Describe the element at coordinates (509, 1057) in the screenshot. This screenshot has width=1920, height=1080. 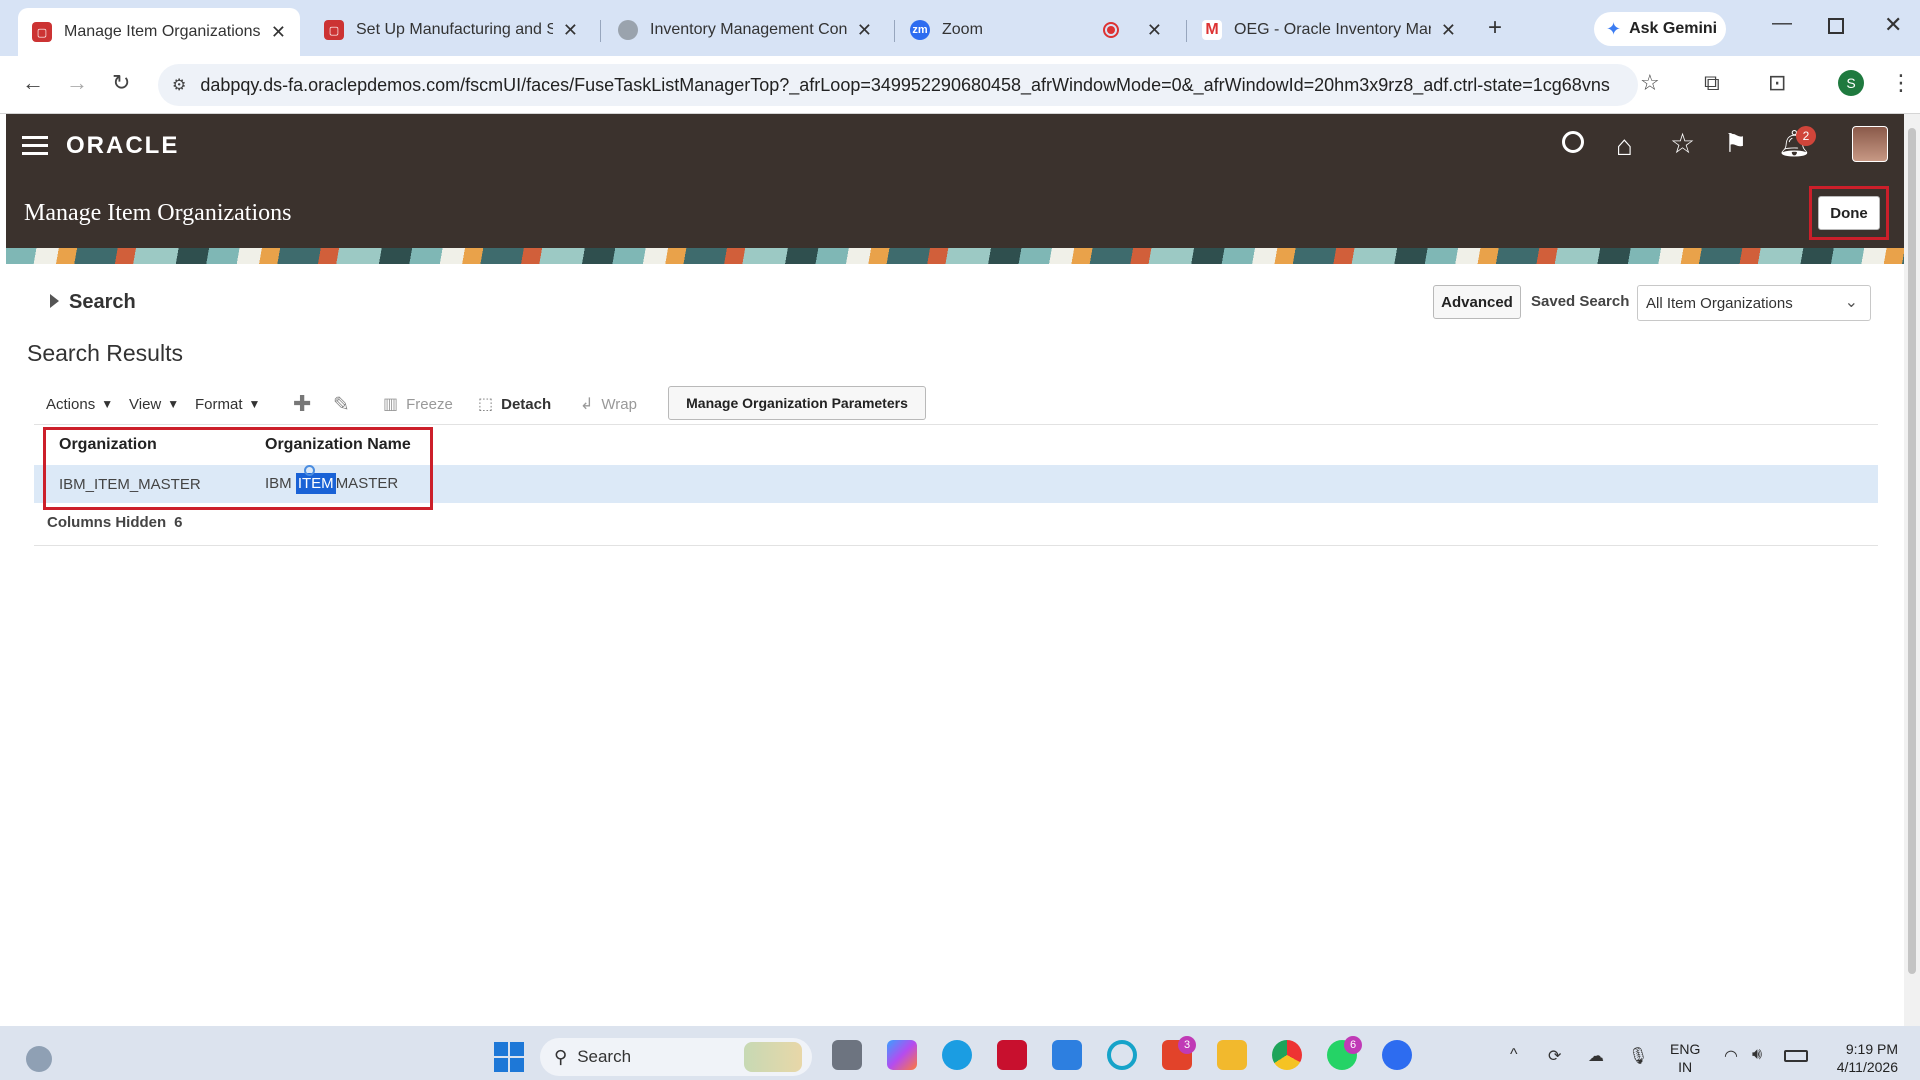
I see `windows-start-icon` at that location.